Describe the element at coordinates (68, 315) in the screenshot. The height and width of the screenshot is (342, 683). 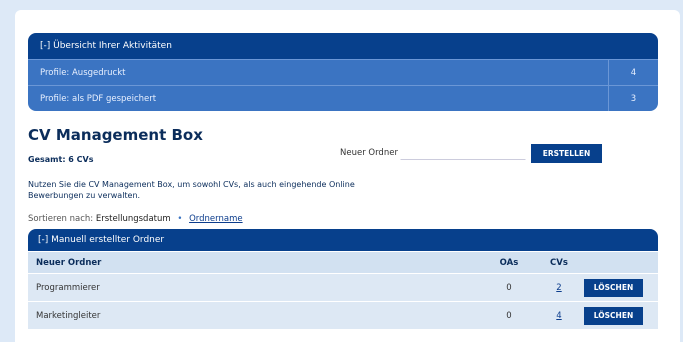
I see `folder-name: Marketingleiter` at that location.